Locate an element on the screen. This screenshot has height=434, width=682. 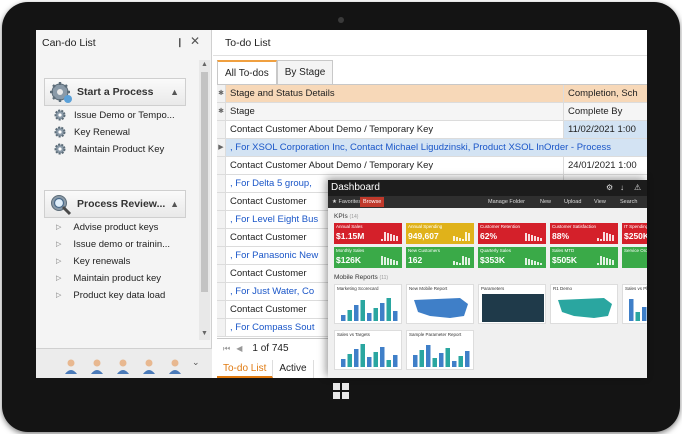
windows-logo-icon is located at coordinates (341, 391).